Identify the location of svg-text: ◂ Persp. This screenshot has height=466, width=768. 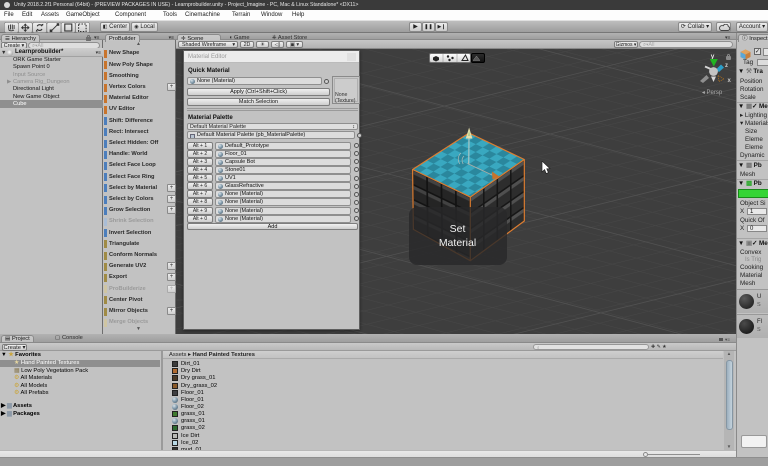
(712, 93).